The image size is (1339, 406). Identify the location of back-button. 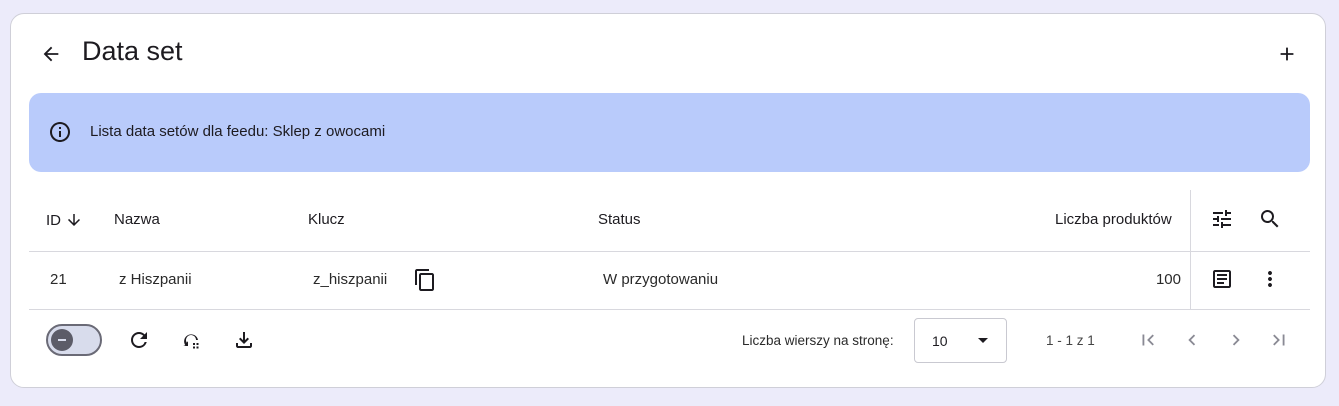
(51, 54).